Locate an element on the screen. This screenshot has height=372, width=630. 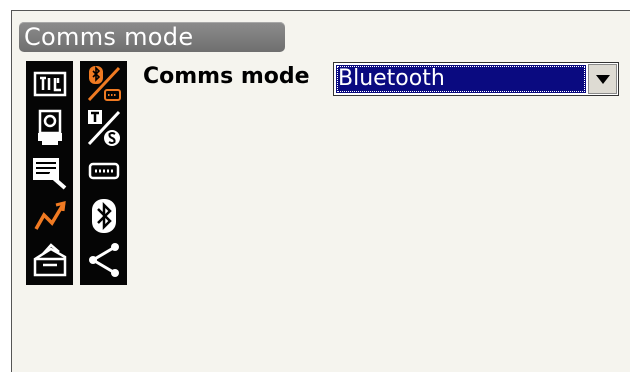
data-edit-icon is located at coordinates (49, 172).